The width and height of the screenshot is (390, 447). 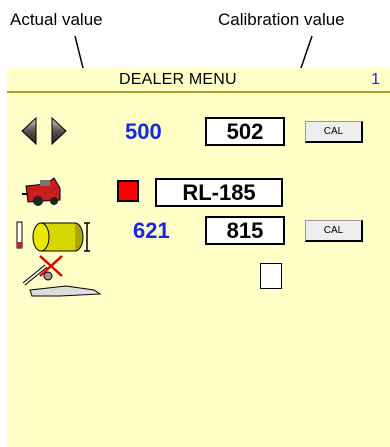 I want to click on title-divider, so click(x=198, y=92).